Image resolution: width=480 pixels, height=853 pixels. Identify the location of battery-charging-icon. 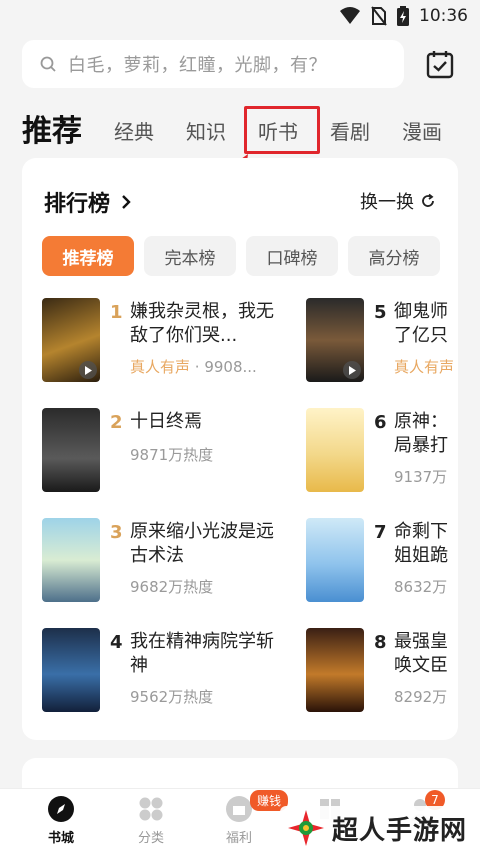
(403, 16).